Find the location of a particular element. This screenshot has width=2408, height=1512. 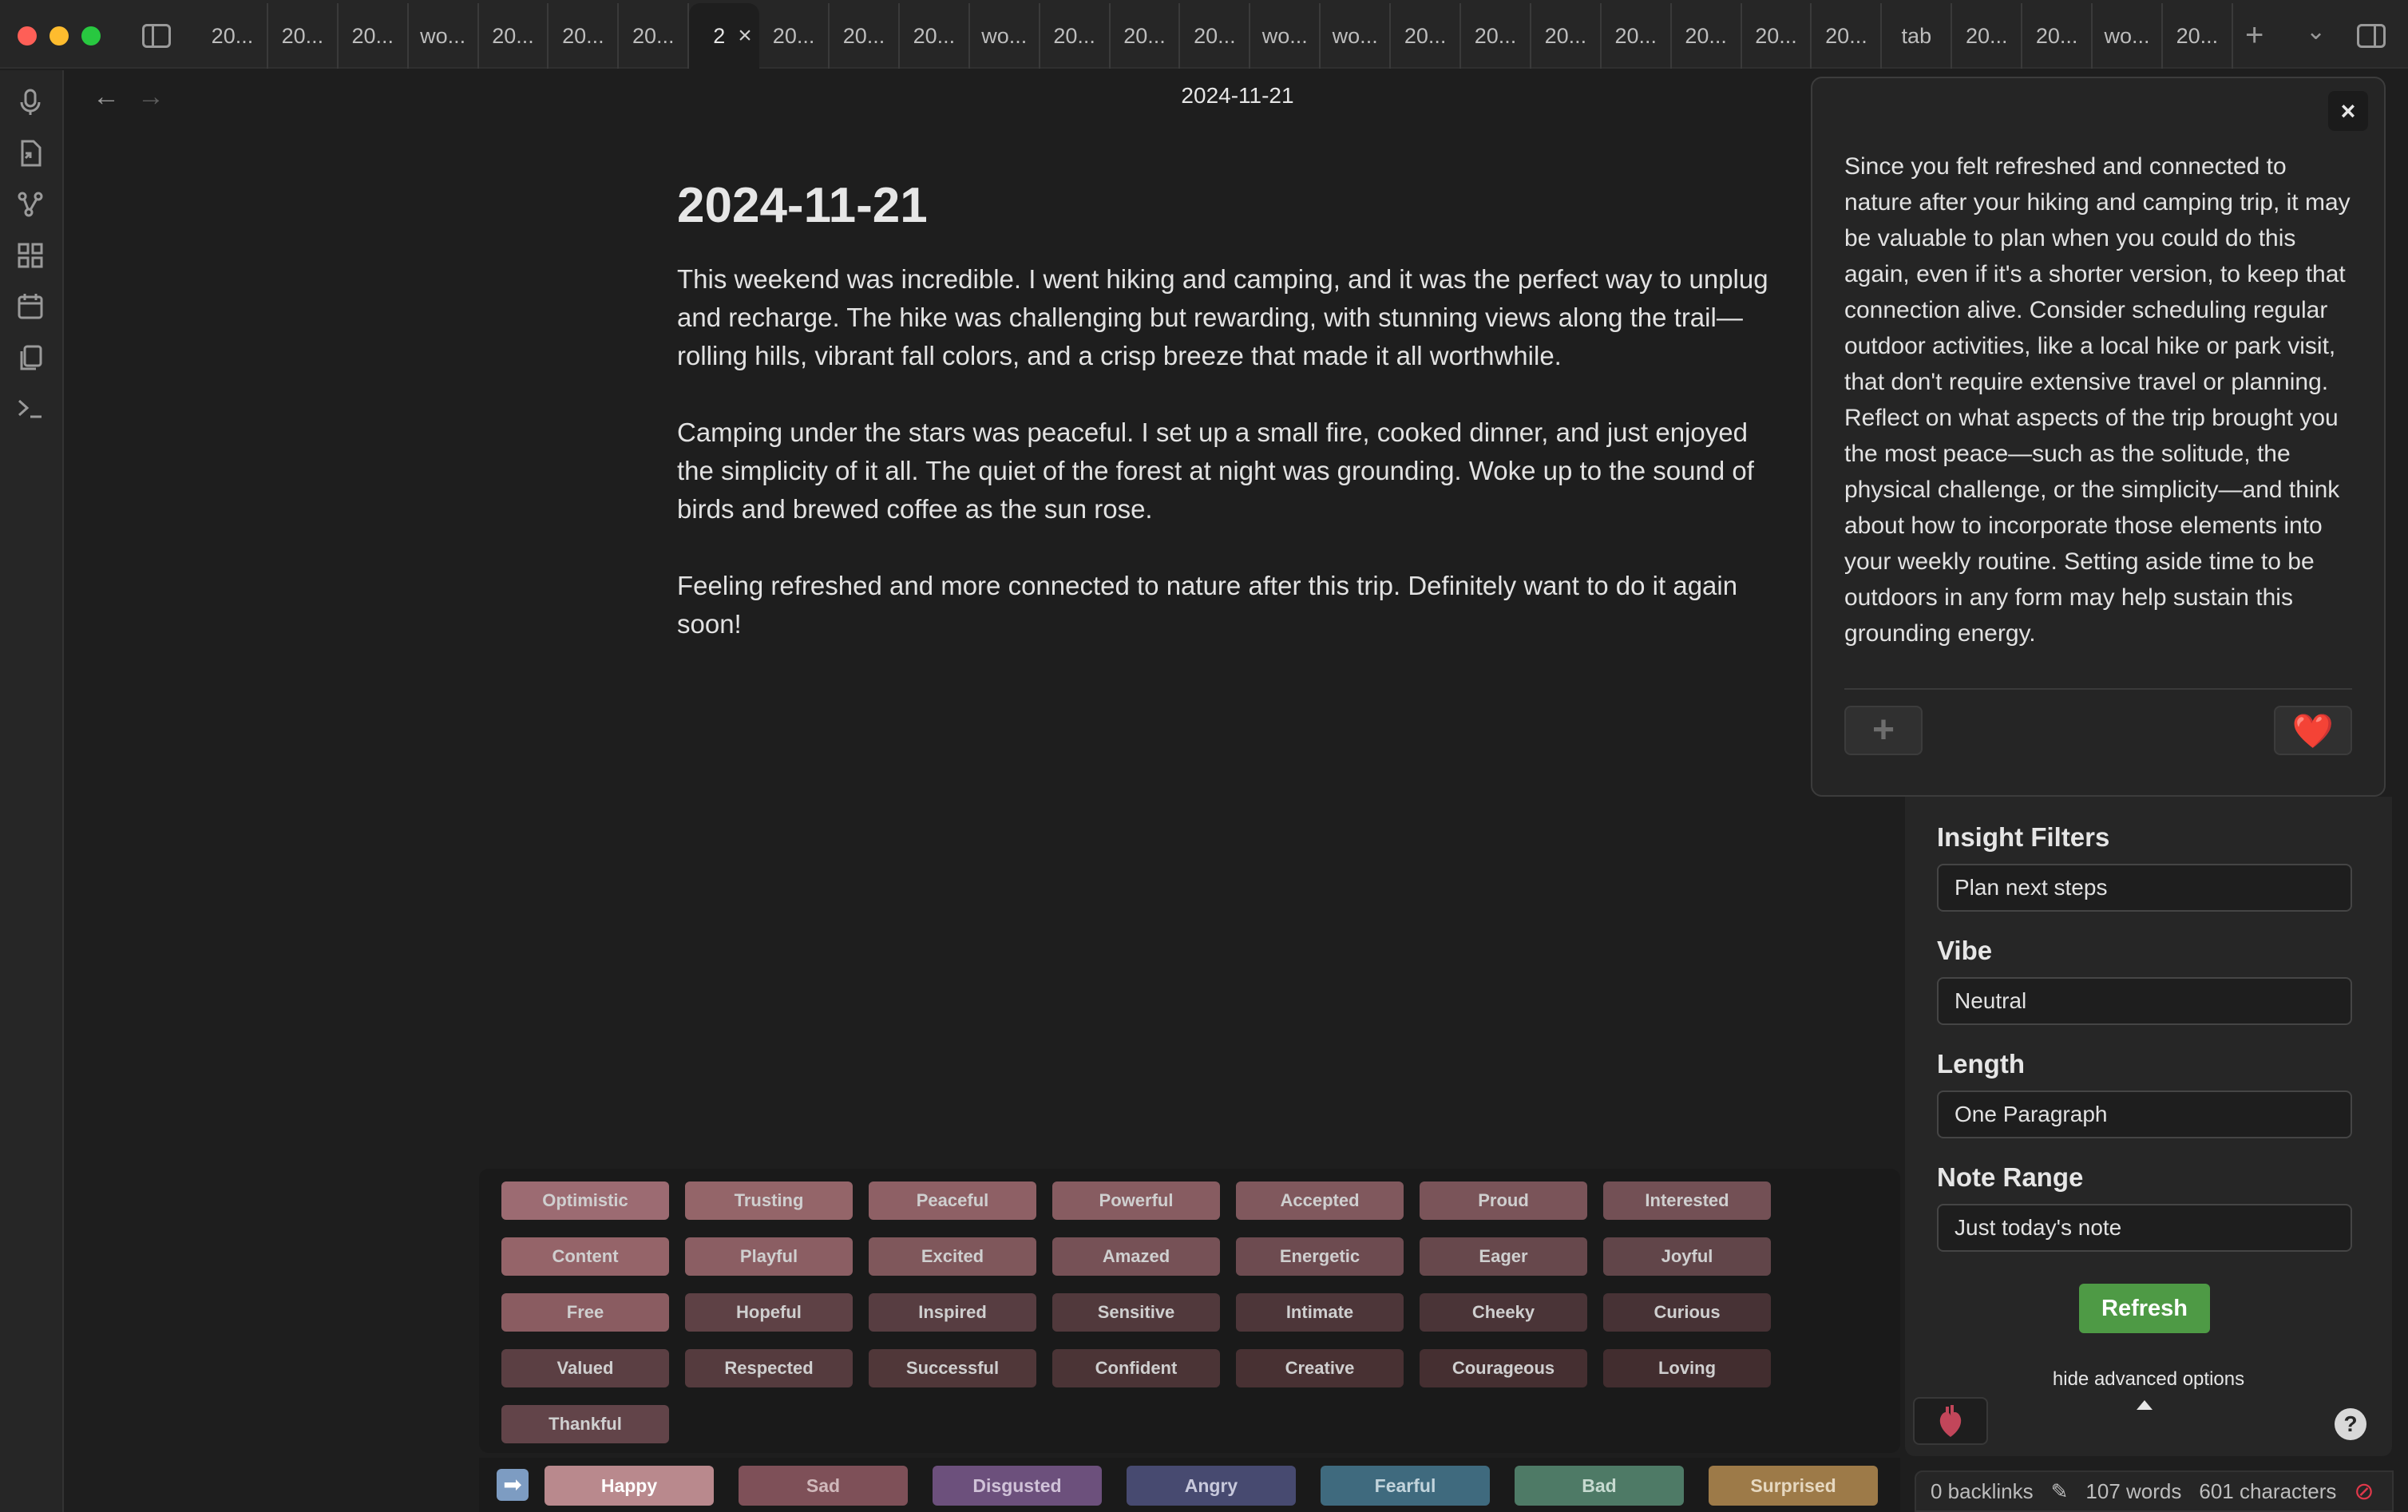

tab: tab is located at coordinates (1917, 36).